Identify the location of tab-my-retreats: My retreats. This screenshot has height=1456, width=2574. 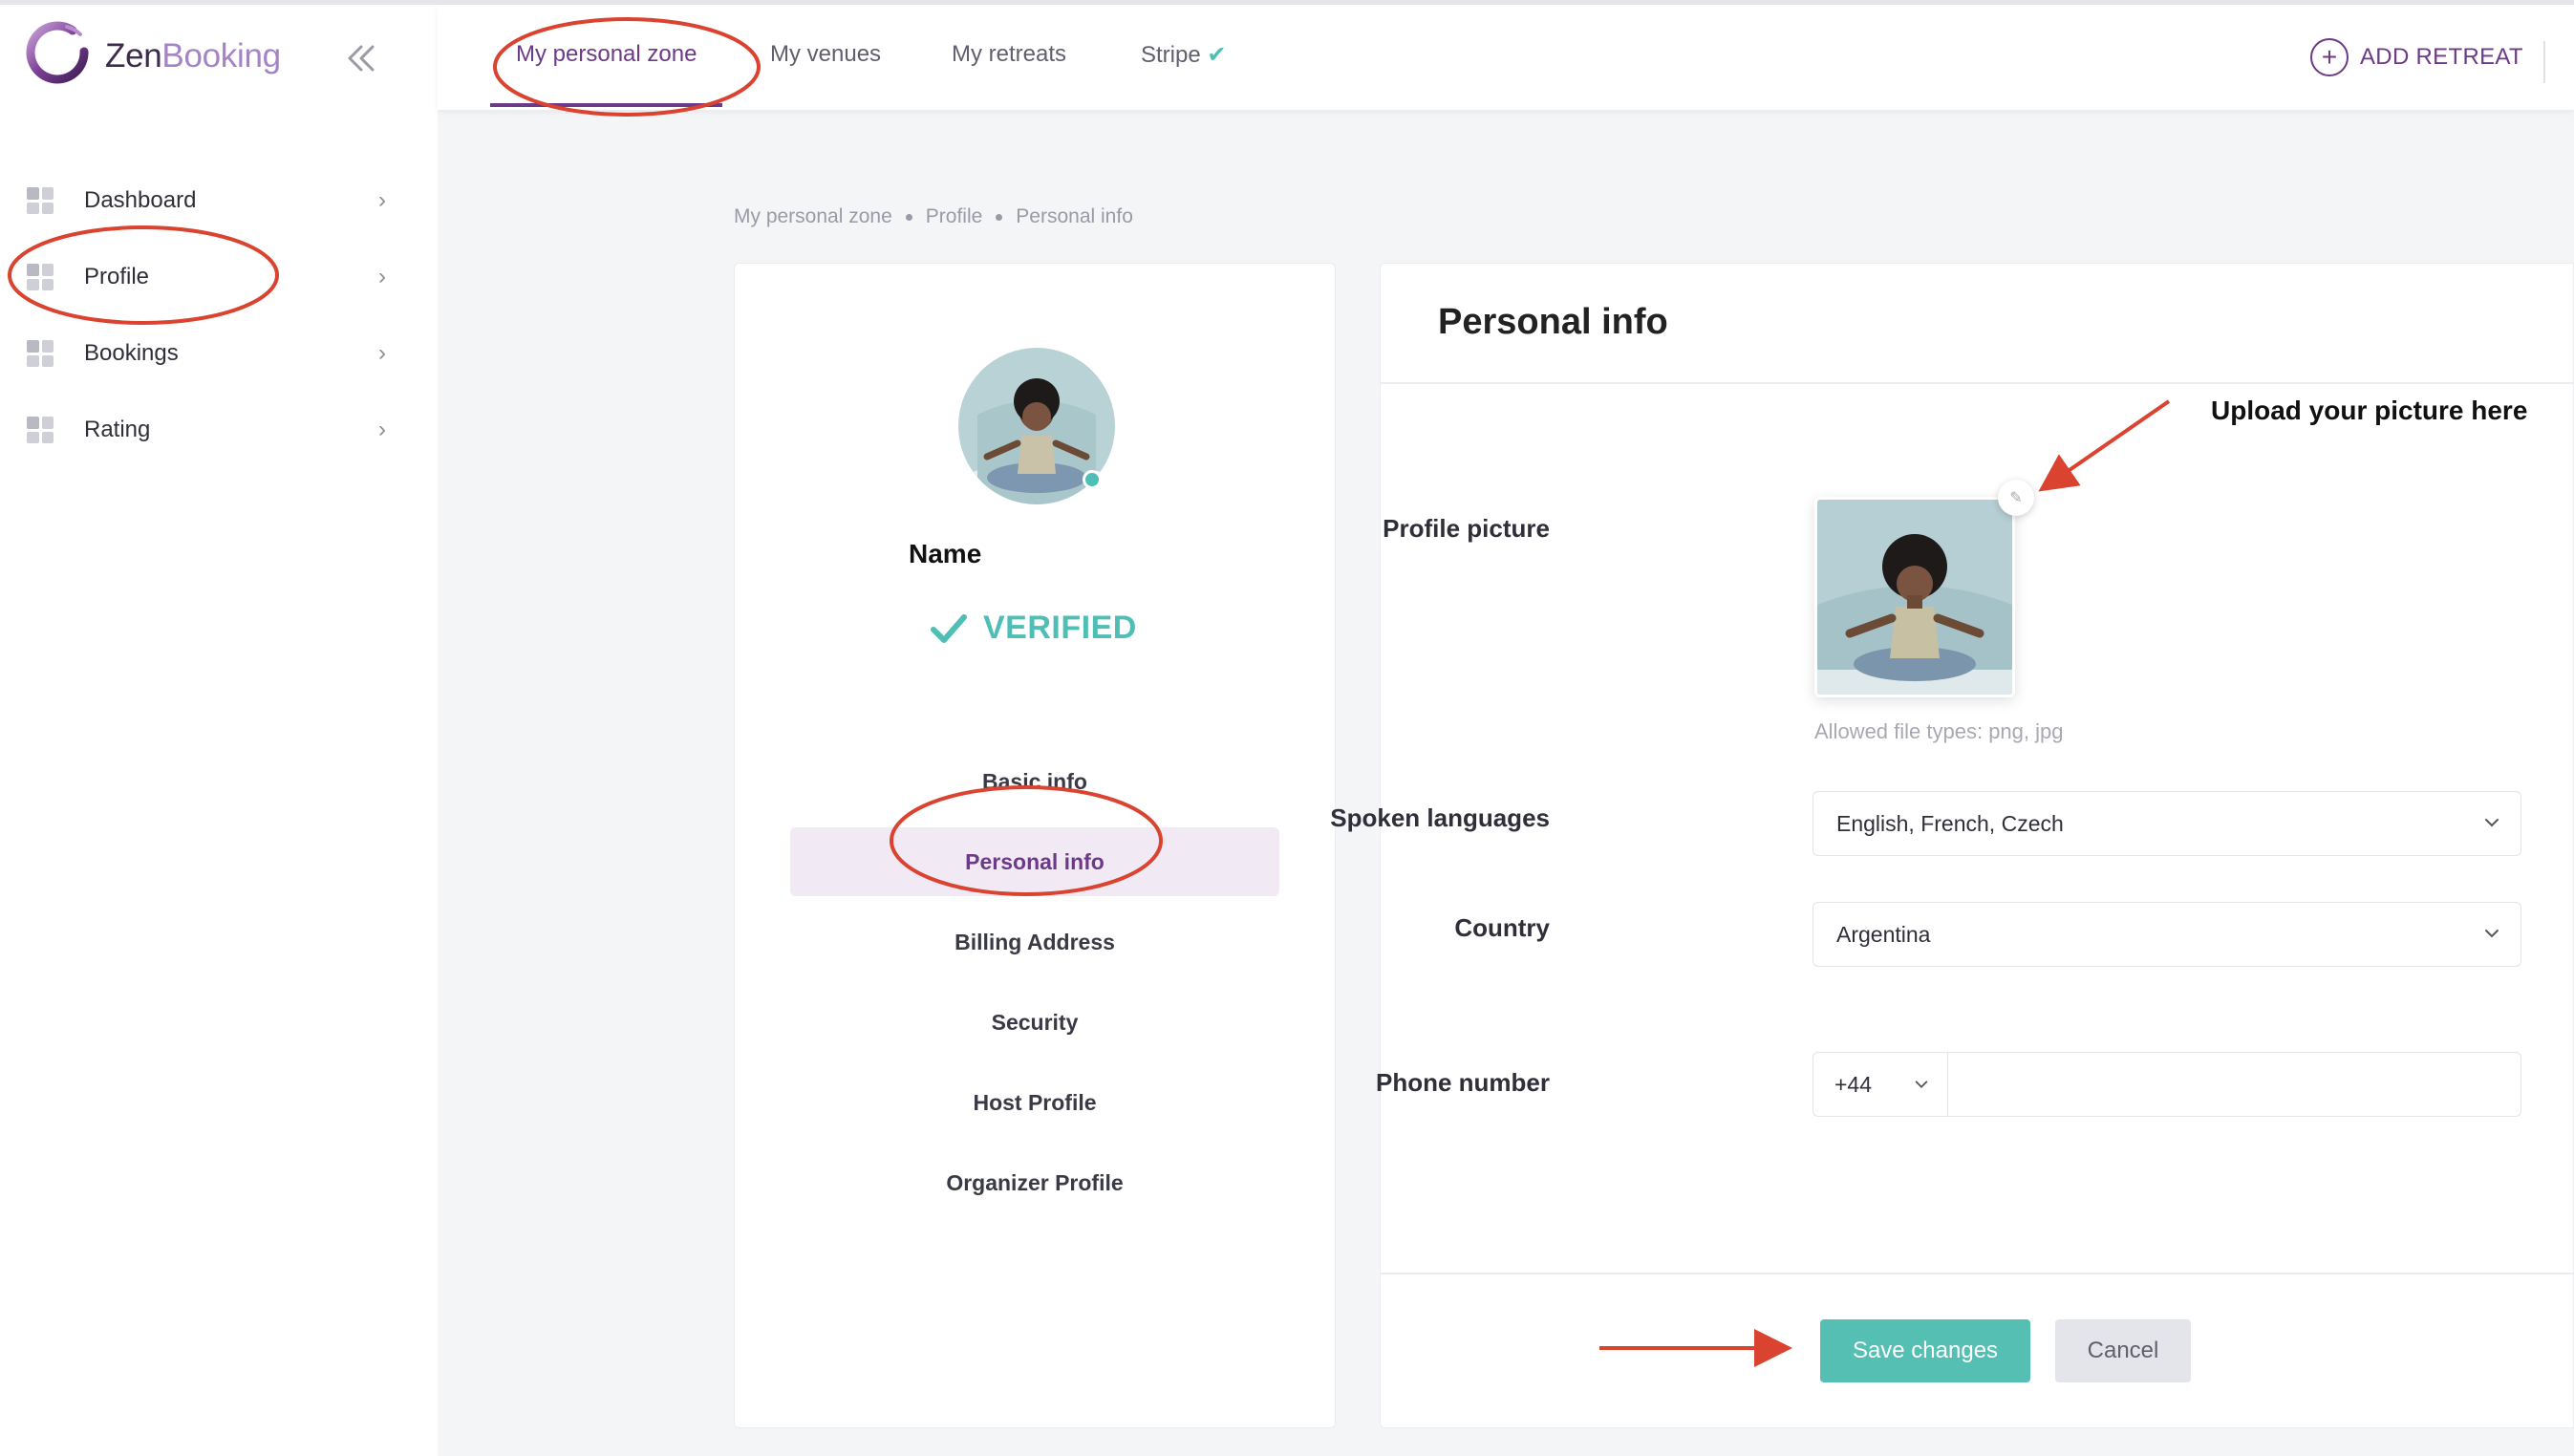
(1009, 54).